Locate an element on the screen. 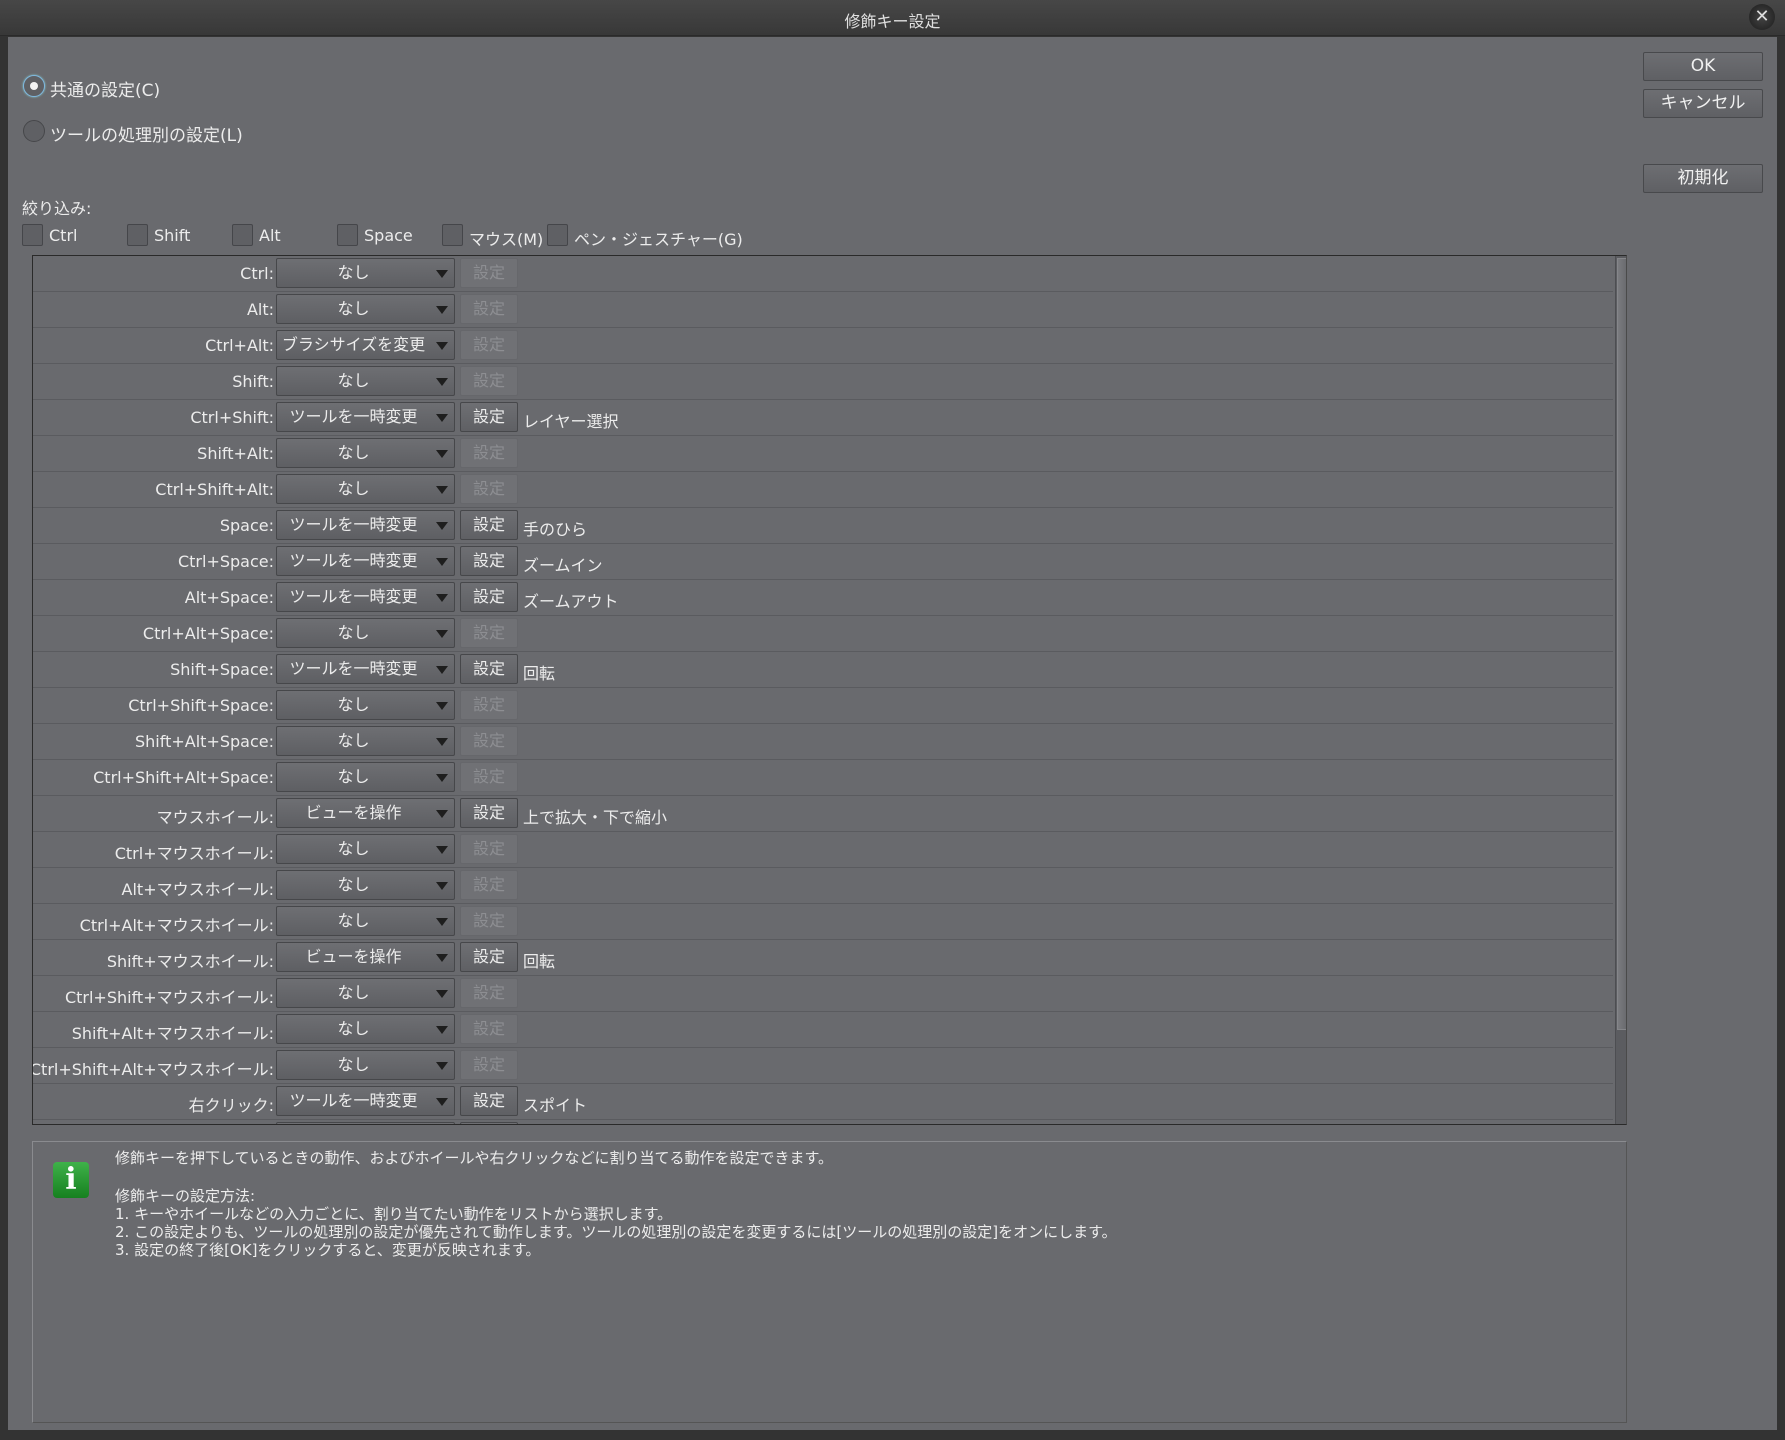 Image resolution: width=1785 pixels, height=1440 pixels. scrollbar-thumb is located at coordinates (1621, 644).